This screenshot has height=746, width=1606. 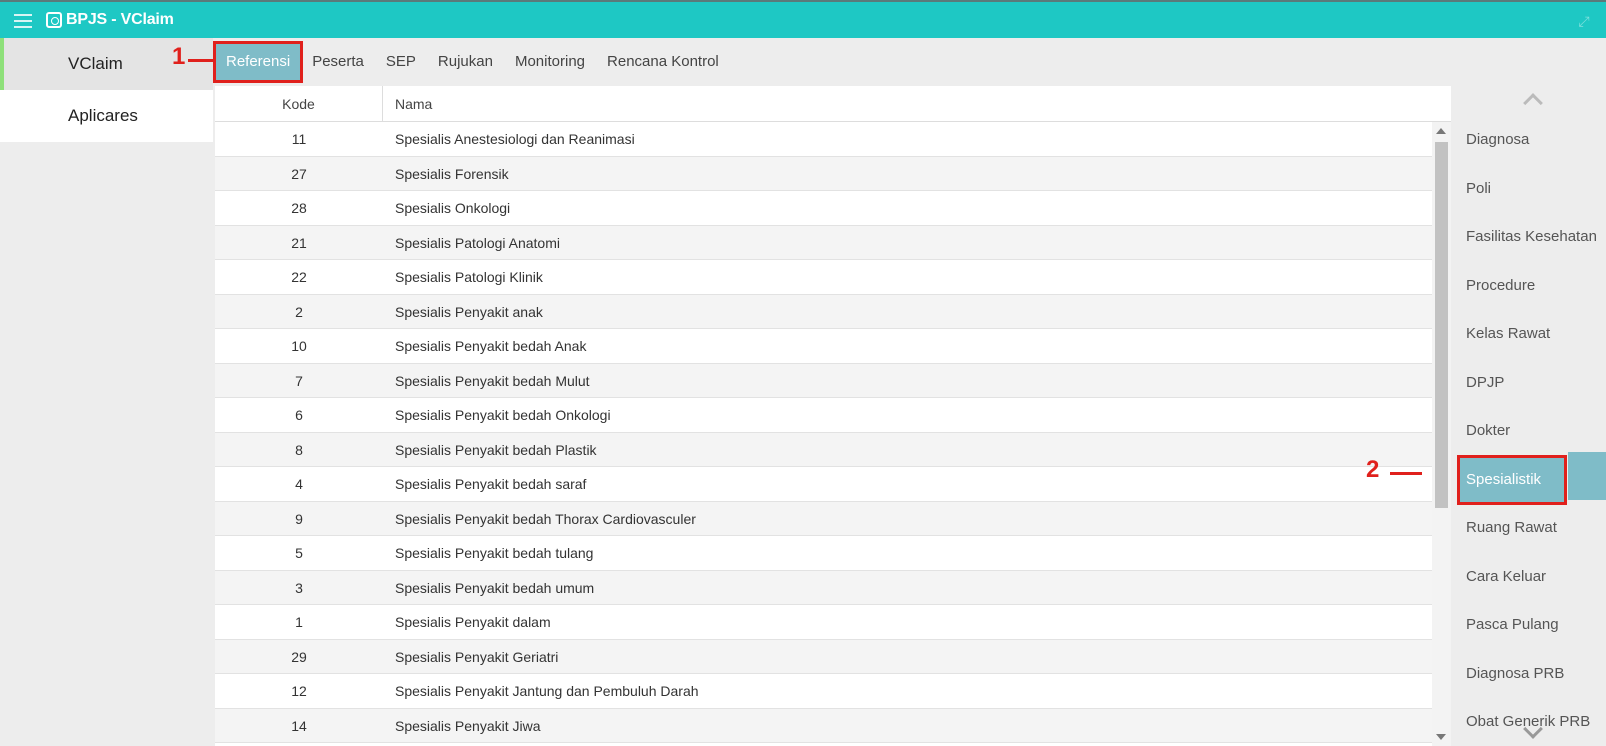 I want to click on sidebar-item-label: Aplicares, so click(x=103, y=115).